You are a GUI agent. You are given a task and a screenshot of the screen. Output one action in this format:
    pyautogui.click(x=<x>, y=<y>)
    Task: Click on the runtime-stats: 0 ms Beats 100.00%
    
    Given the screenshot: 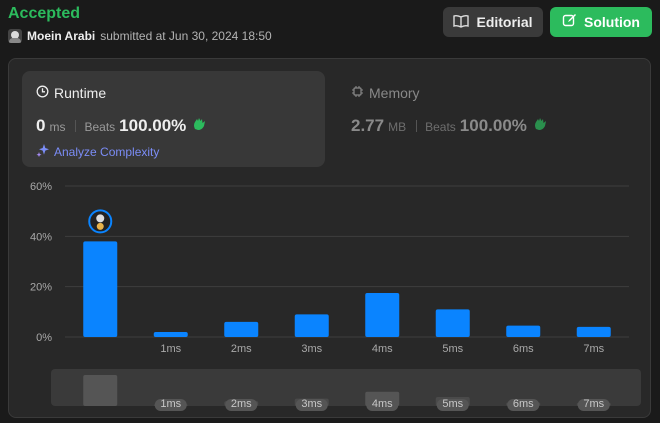 What is the action you would take?
    pyautogui.click(x=122, y=126)
    